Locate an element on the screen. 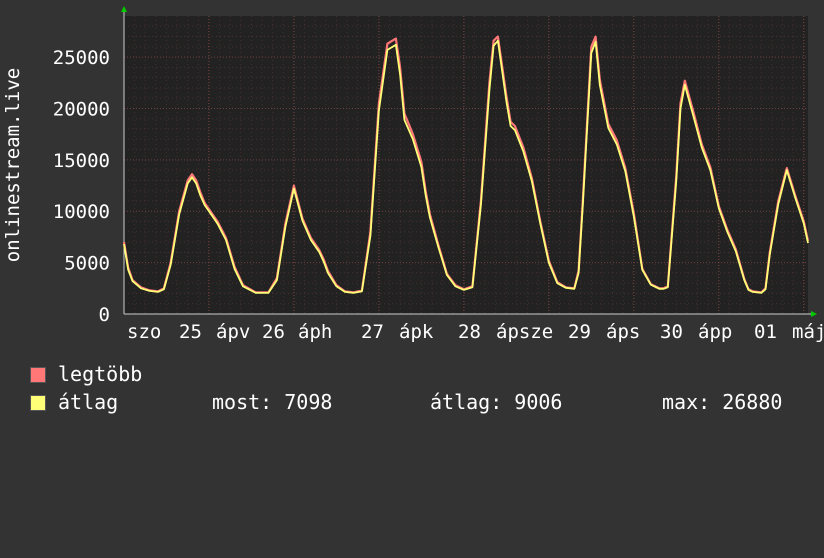 The height and width of the screenshot is (558, 824). x-tick-label: ápsze is located at coordinates (524, 332).